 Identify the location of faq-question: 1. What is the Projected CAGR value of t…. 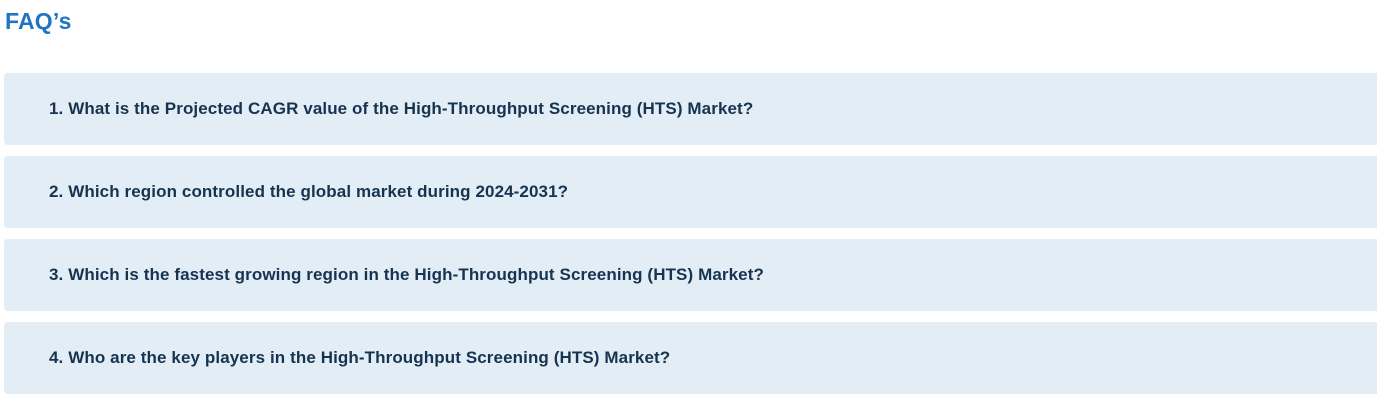
(401, 108).